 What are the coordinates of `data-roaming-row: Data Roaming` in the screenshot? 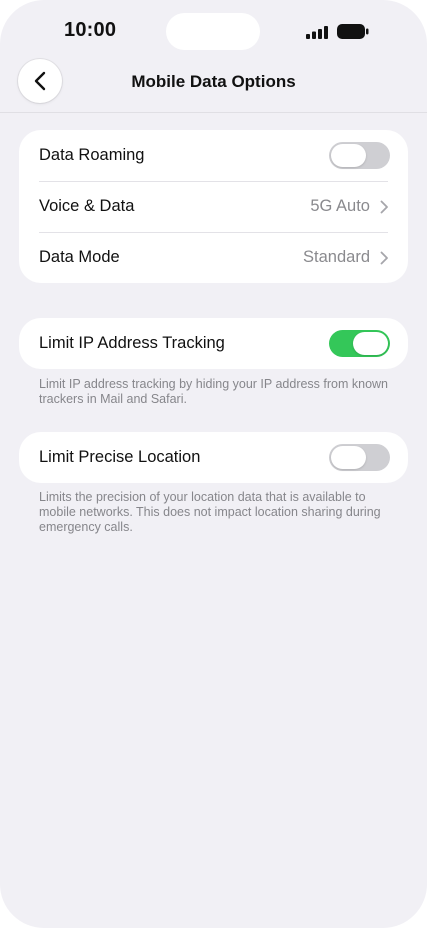 It's located at (213, 155).